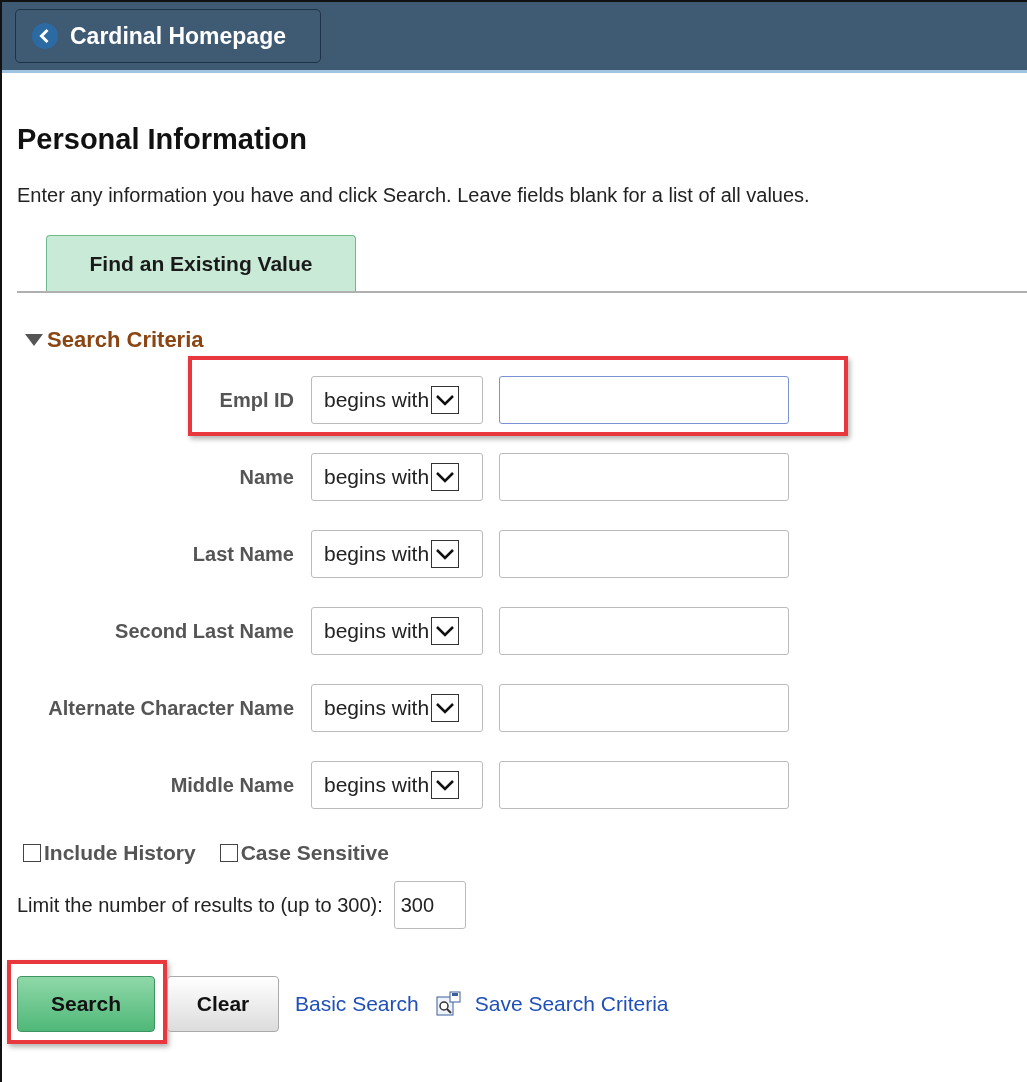 This screenshot has height=1082, width=1027. What do you see at coordinates (168, 36) in the screenshot?
I see `back-button: Cardinal Homepage` at bounding box center [168, 36].